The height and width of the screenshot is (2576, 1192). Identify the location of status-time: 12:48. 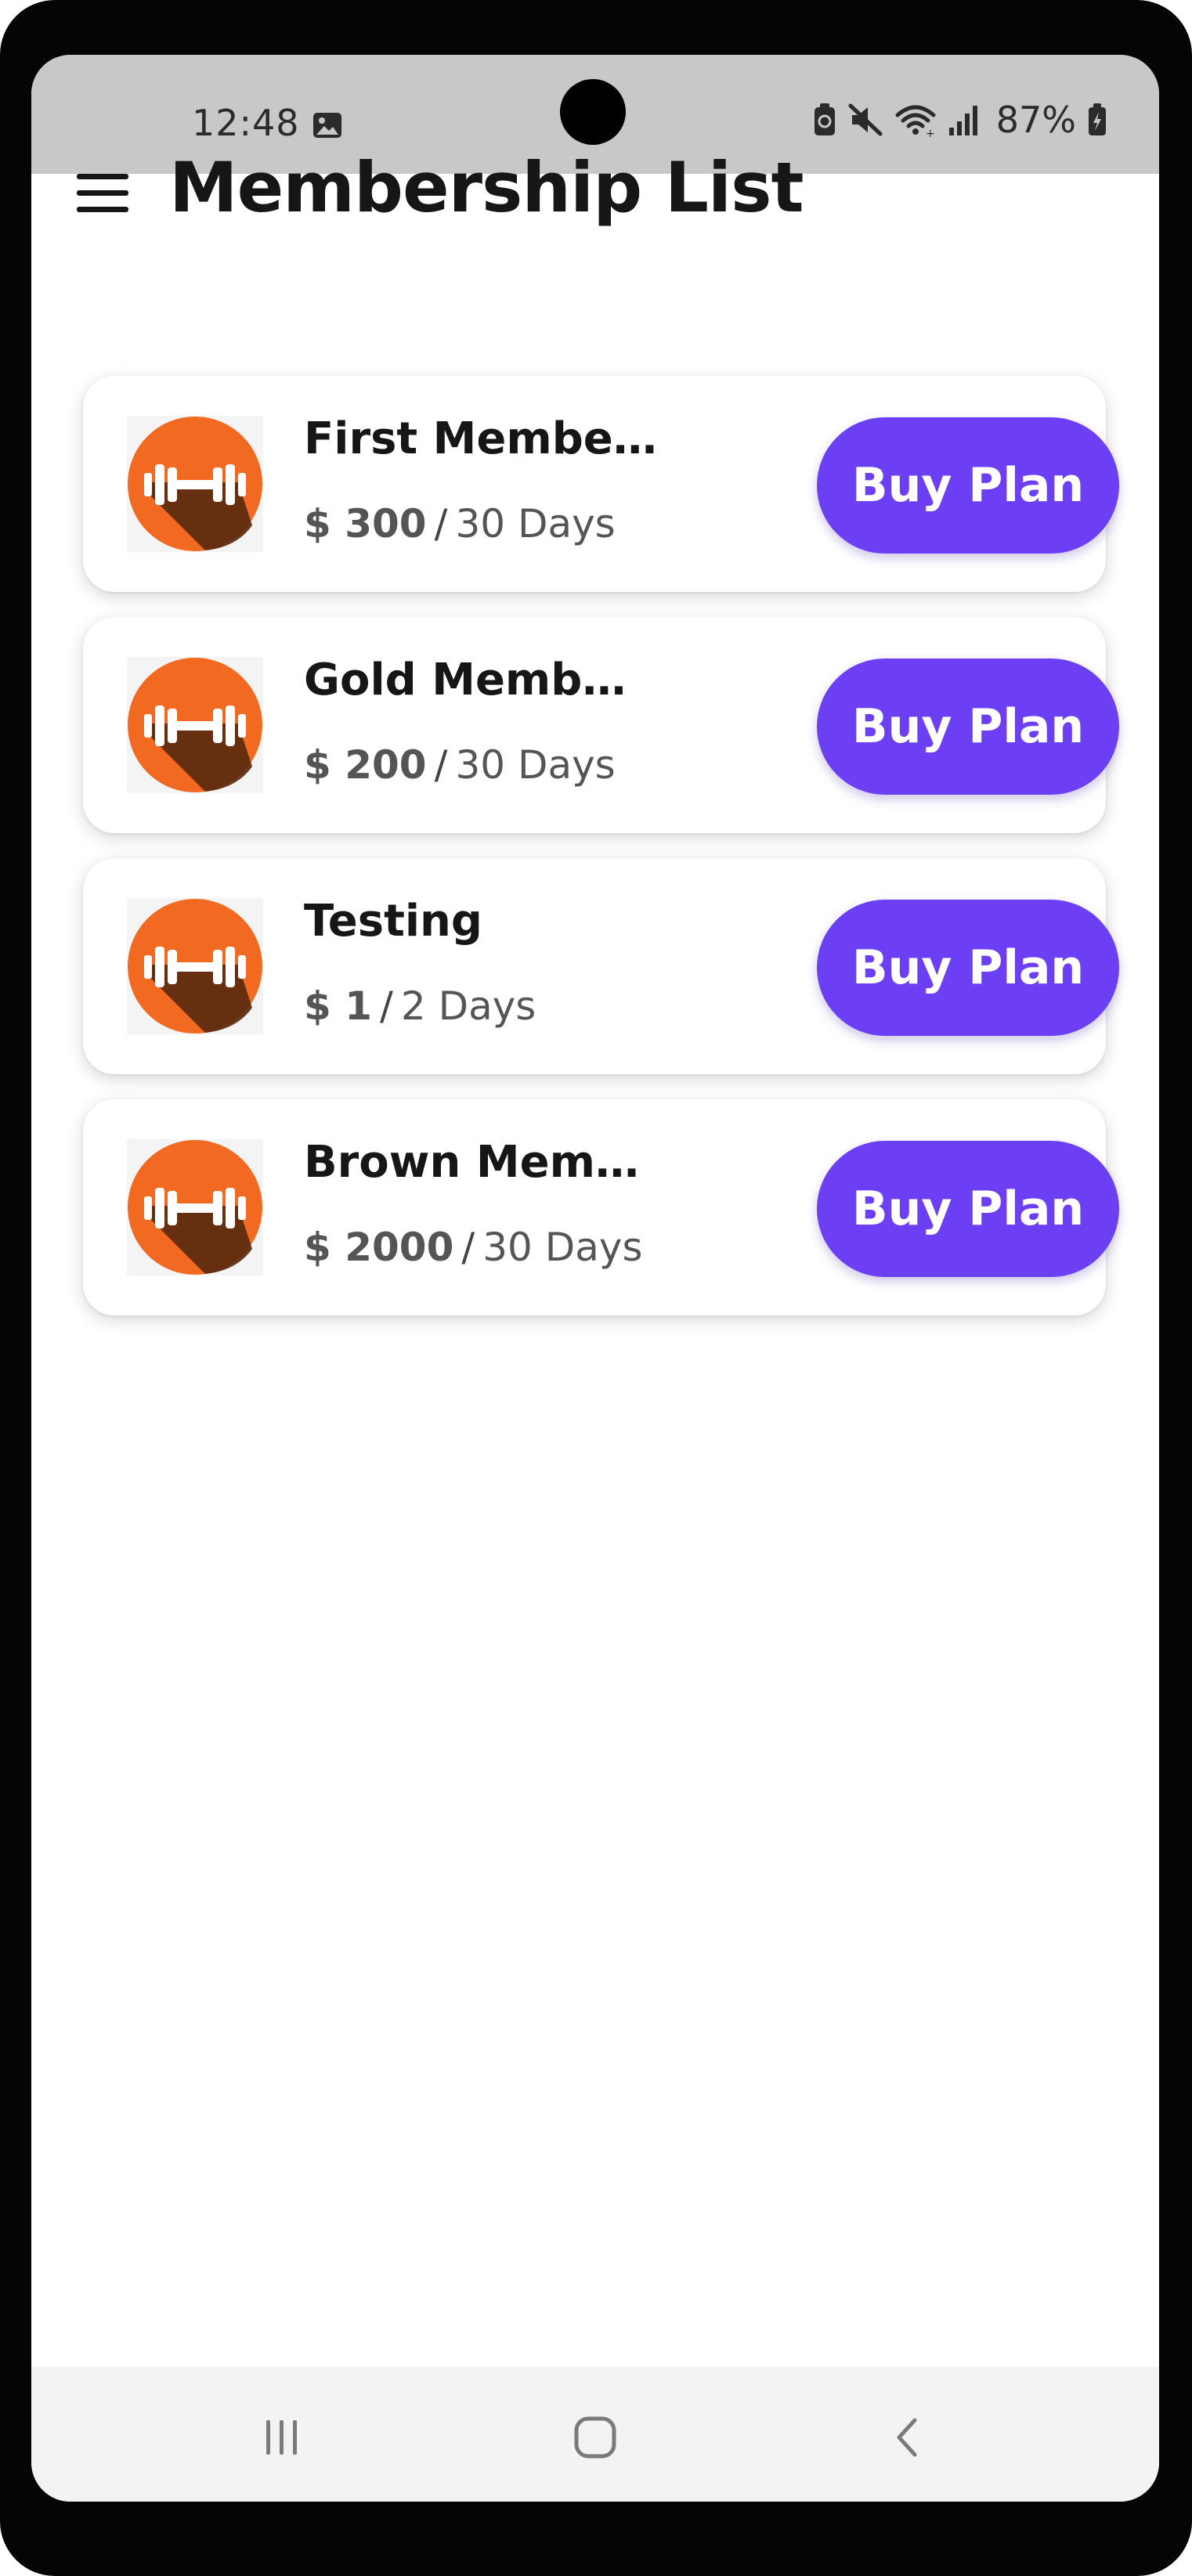
(246, 123).